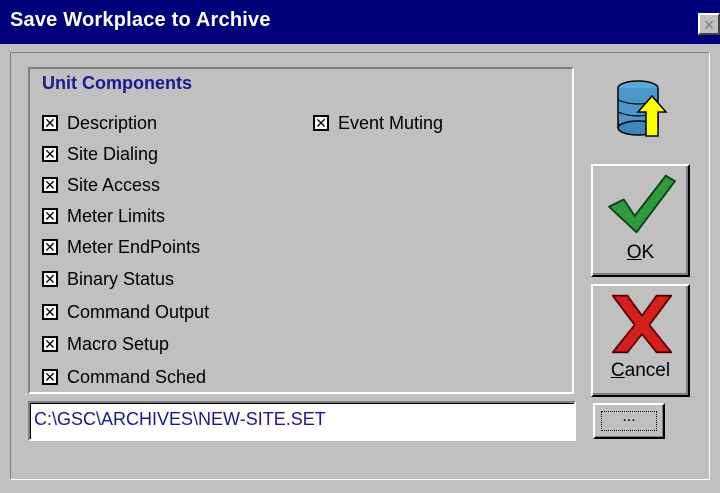 This screenshot has height=493, width=720. I want to click on checkbox-meter-limits: ✕ Meter Limits, so click(103, 216).